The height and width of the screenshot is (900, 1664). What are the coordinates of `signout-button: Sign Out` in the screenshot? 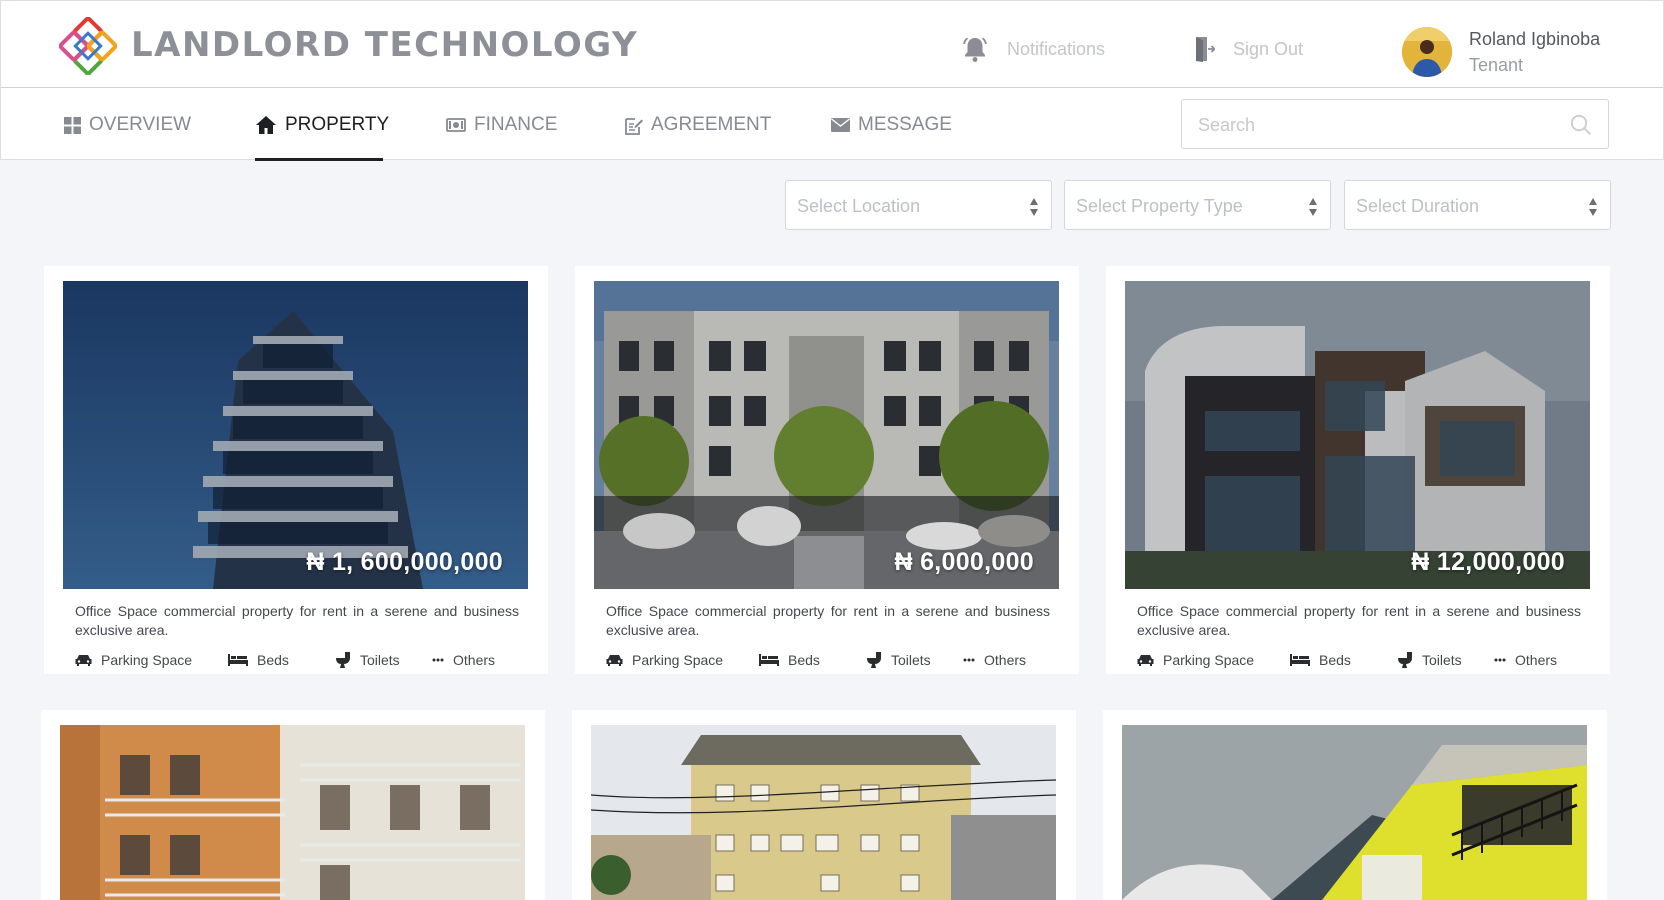 It's located at (1248, 49).